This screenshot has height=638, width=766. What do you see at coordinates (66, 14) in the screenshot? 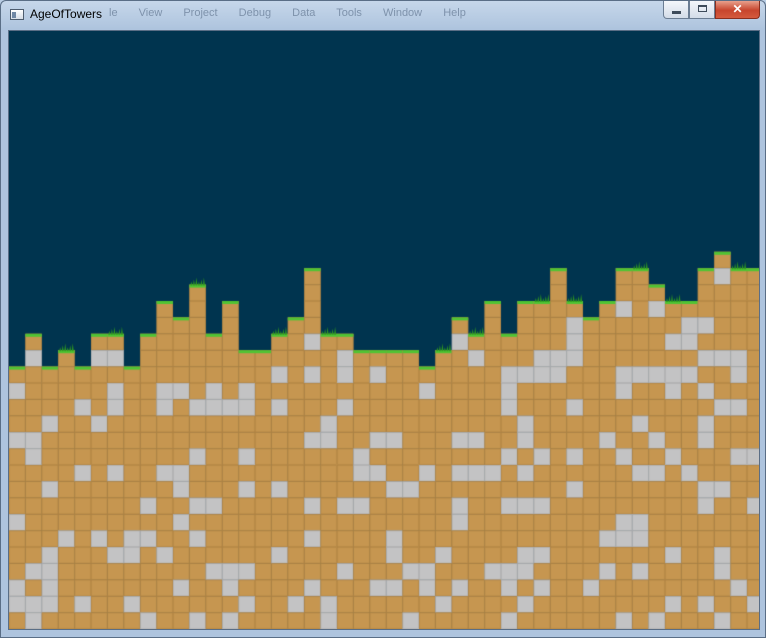
I see `window-title: AgeOfTowers` at bounding box center [66, 14].